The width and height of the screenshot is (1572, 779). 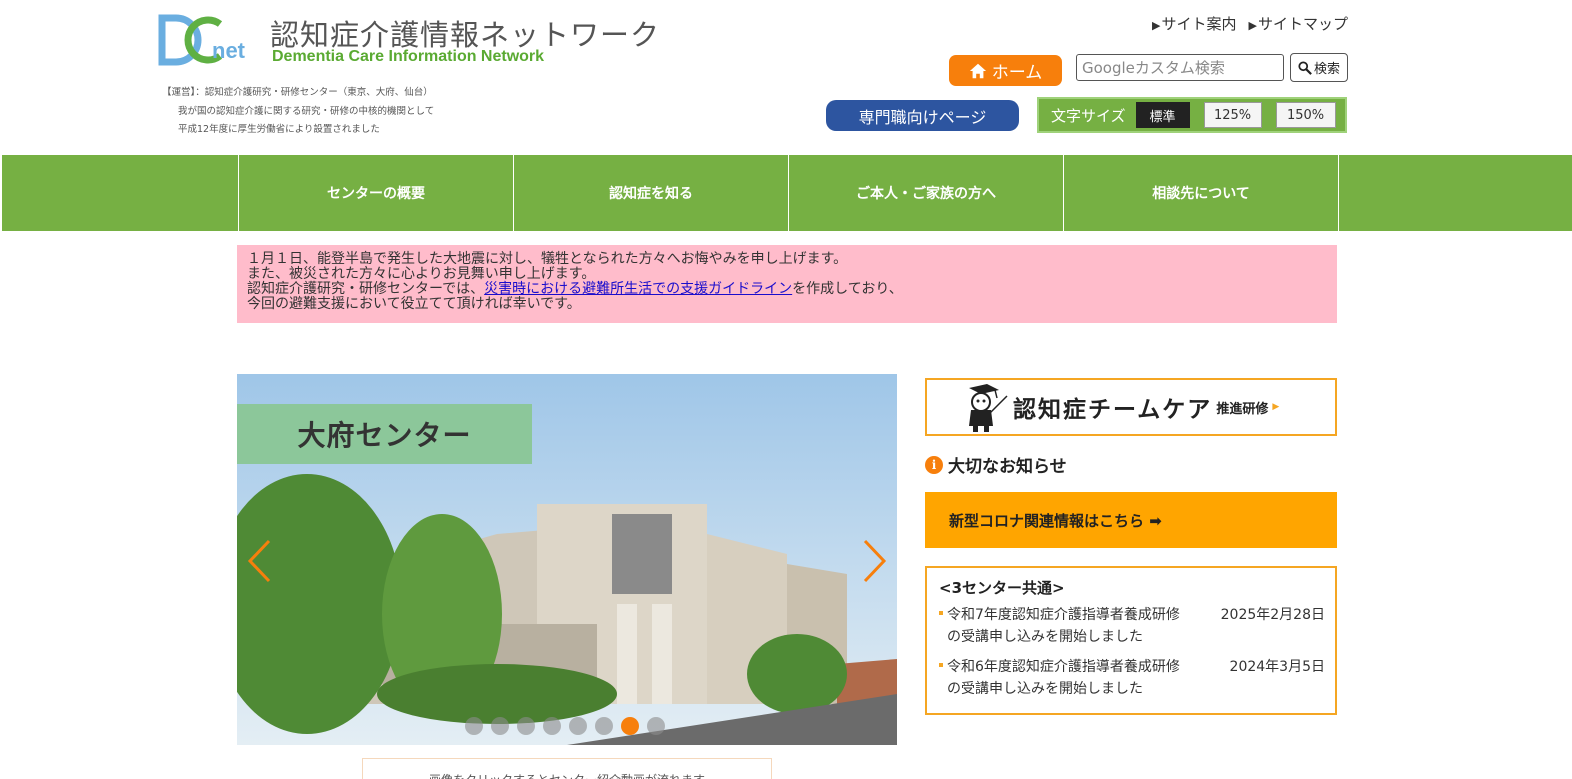 I want to click on font-size-label: 文字サイズ, so click(x=1088, y=115).